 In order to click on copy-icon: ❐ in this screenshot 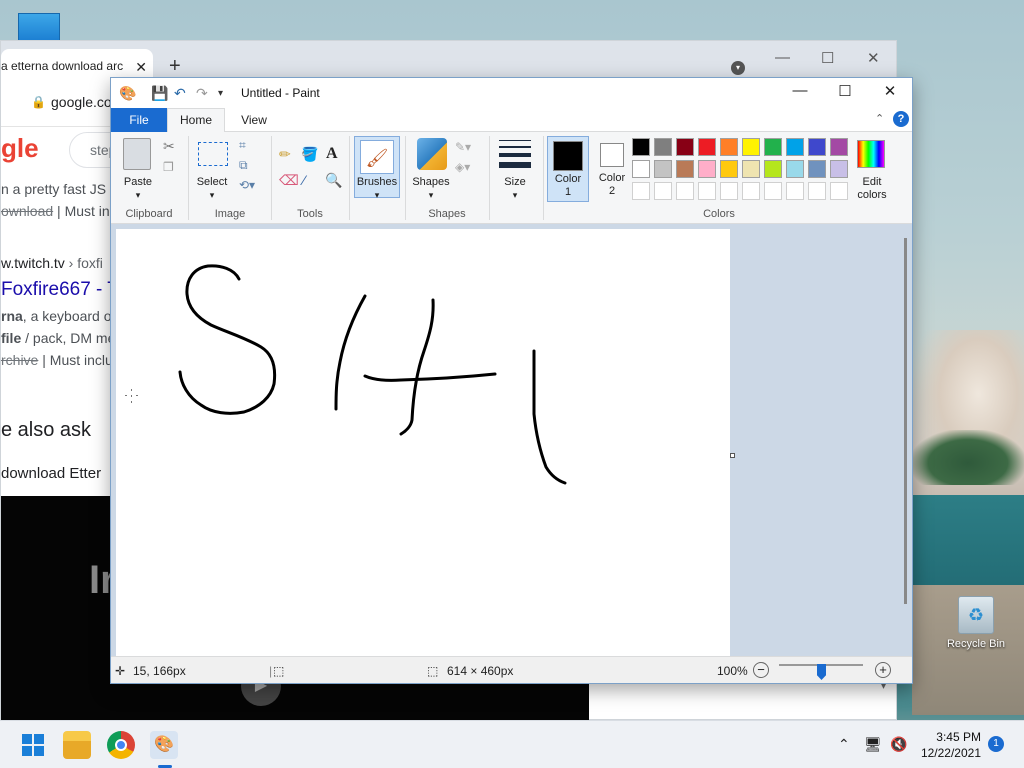, I will do `click(168, 167)`.